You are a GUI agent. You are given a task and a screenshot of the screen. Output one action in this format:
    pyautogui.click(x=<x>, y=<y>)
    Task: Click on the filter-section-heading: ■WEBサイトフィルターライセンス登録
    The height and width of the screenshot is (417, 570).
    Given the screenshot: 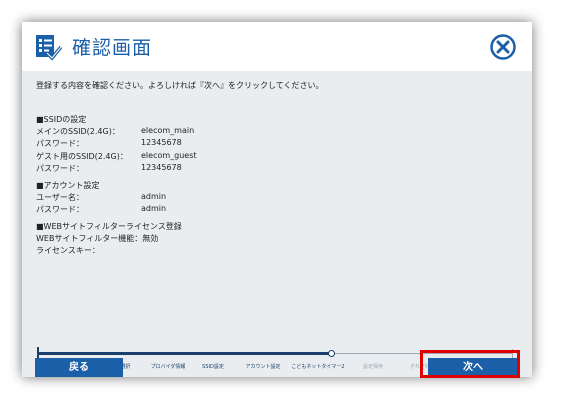 What is the action you would take?
    pyautogui.click(x=109, y=226)
    